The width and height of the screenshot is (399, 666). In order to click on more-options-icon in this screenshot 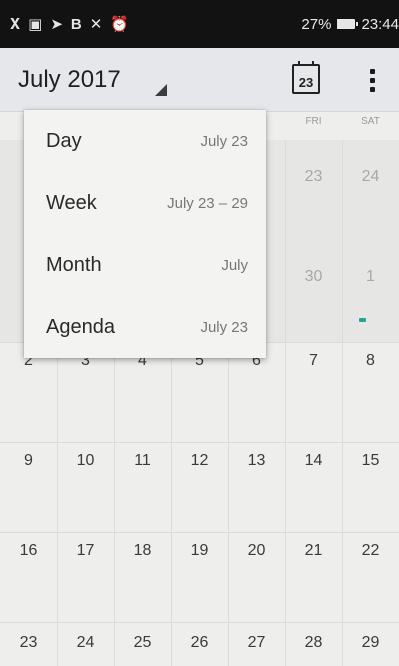, I will do `click(372, 80)`.